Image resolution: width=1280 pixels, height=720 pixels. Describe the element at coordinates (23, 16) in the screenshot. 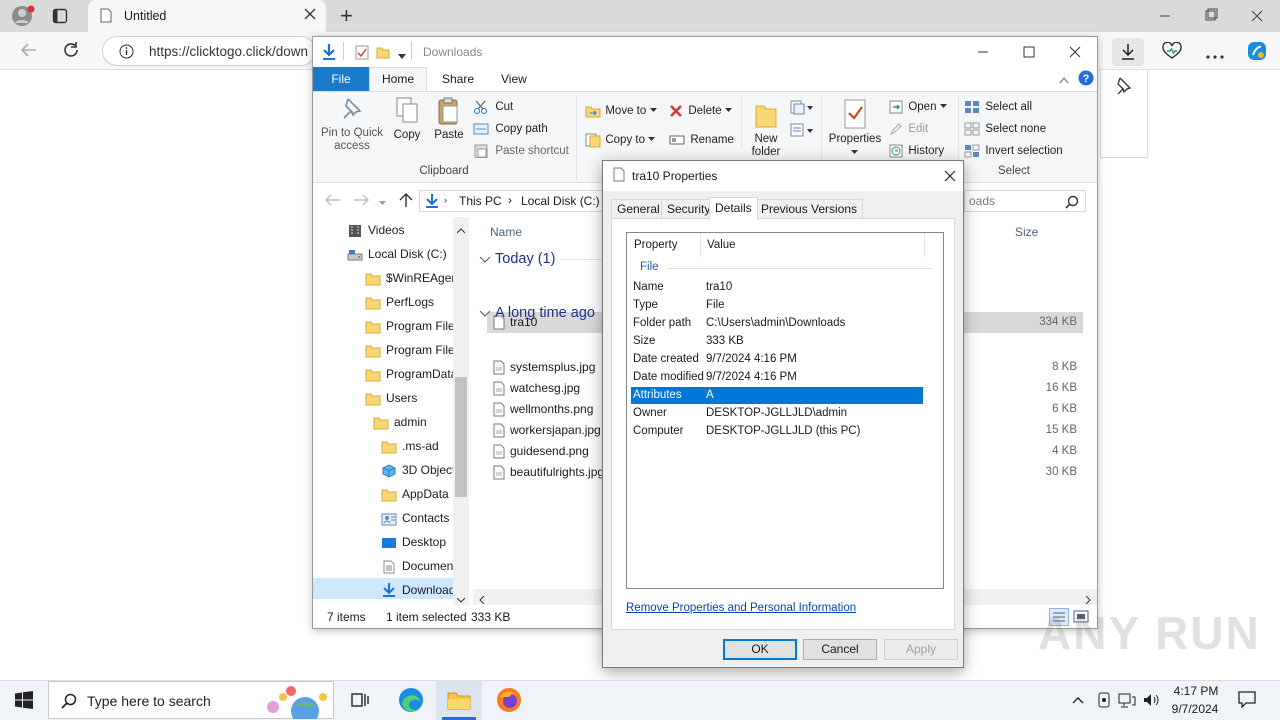

I see `profile-icon` at that location.